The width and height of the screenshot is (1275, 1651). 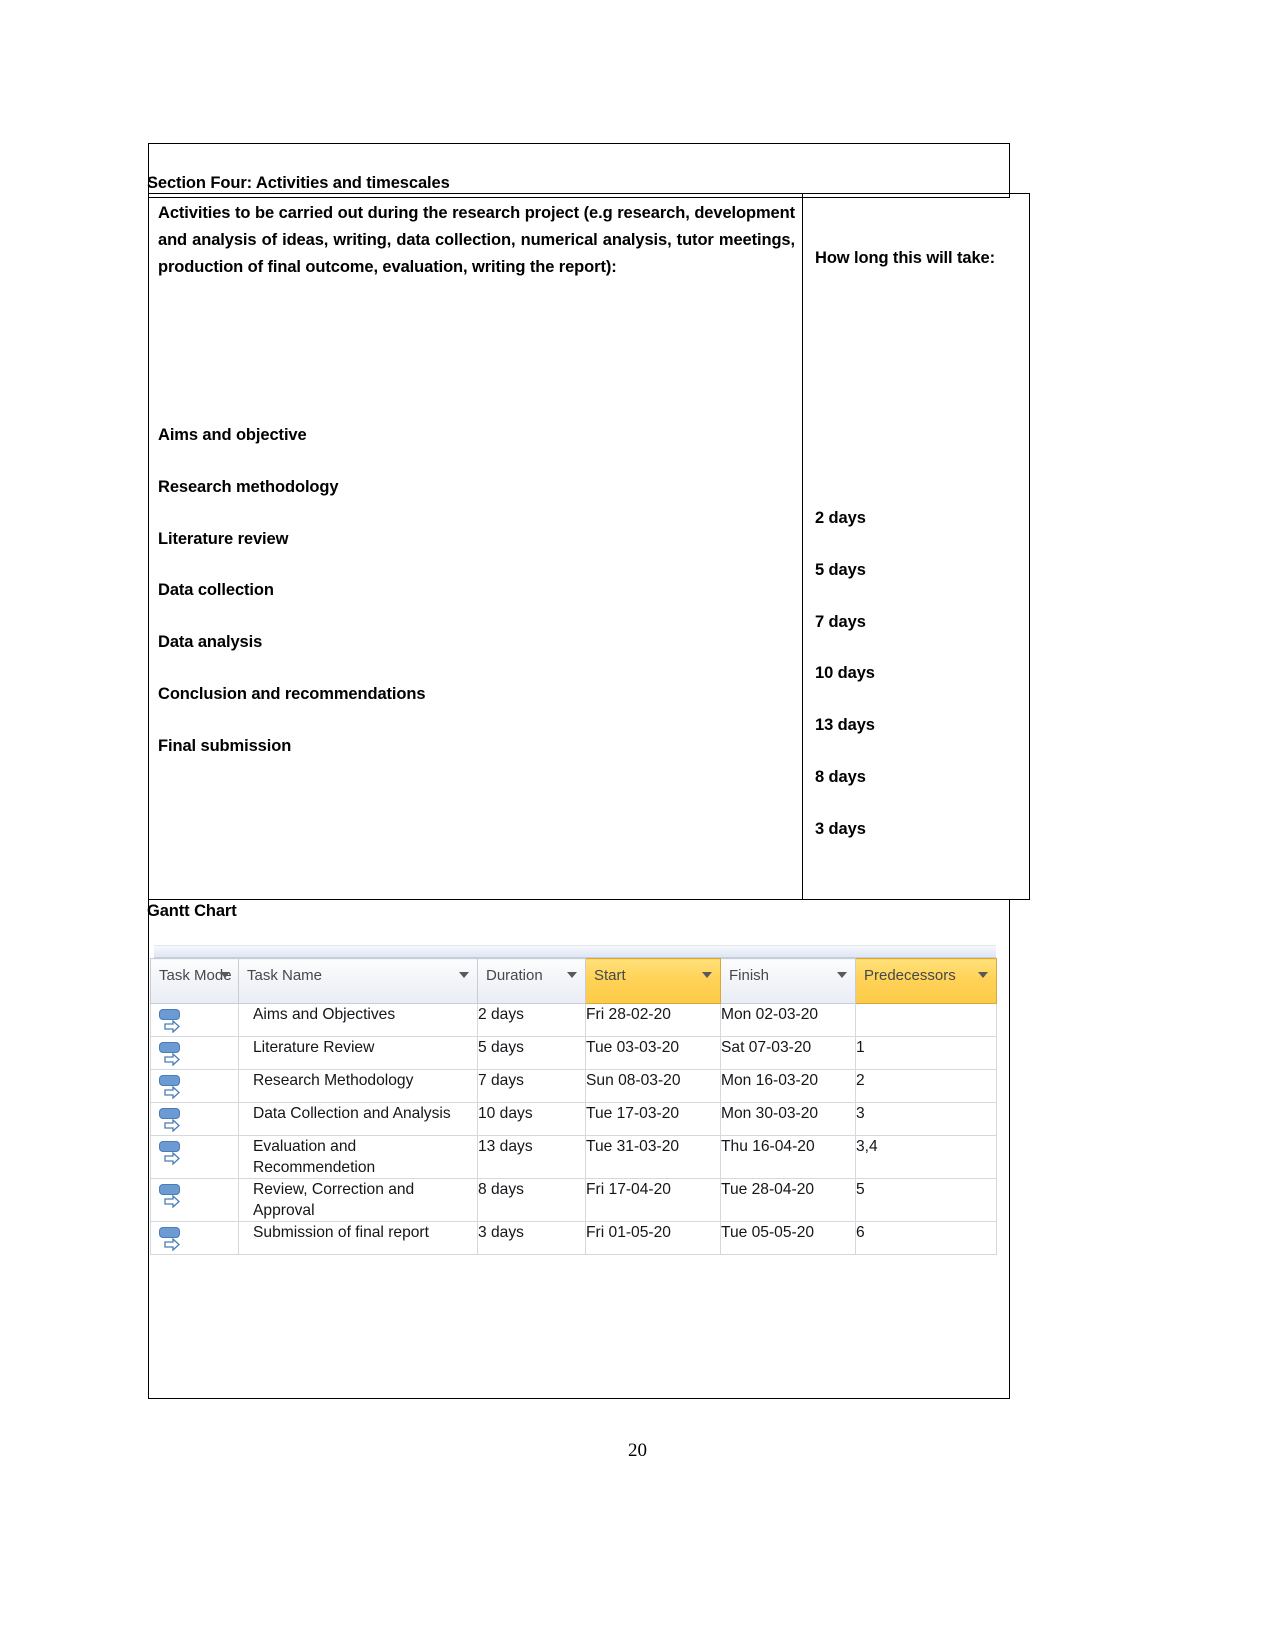 I want to click on task-name-cell: Evaluation and Recommendetion, so click(x=358, y=1157).